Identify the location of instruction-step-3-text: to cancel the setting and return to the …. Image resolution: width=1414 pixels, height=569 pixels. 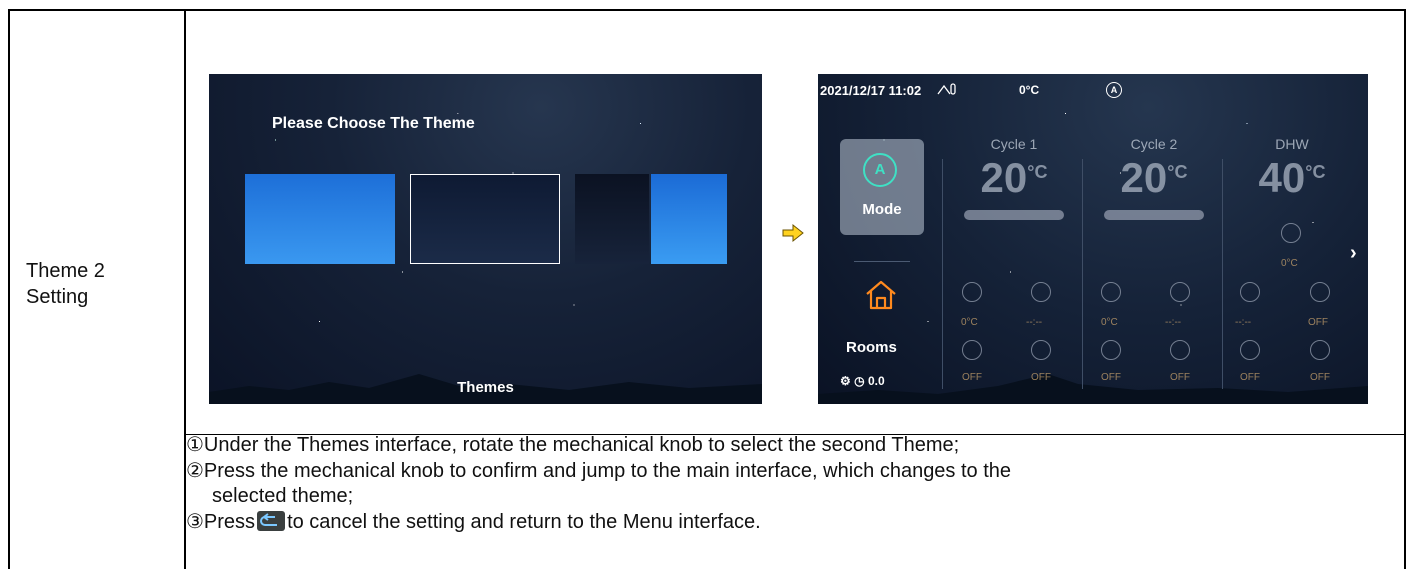
(524, 521).